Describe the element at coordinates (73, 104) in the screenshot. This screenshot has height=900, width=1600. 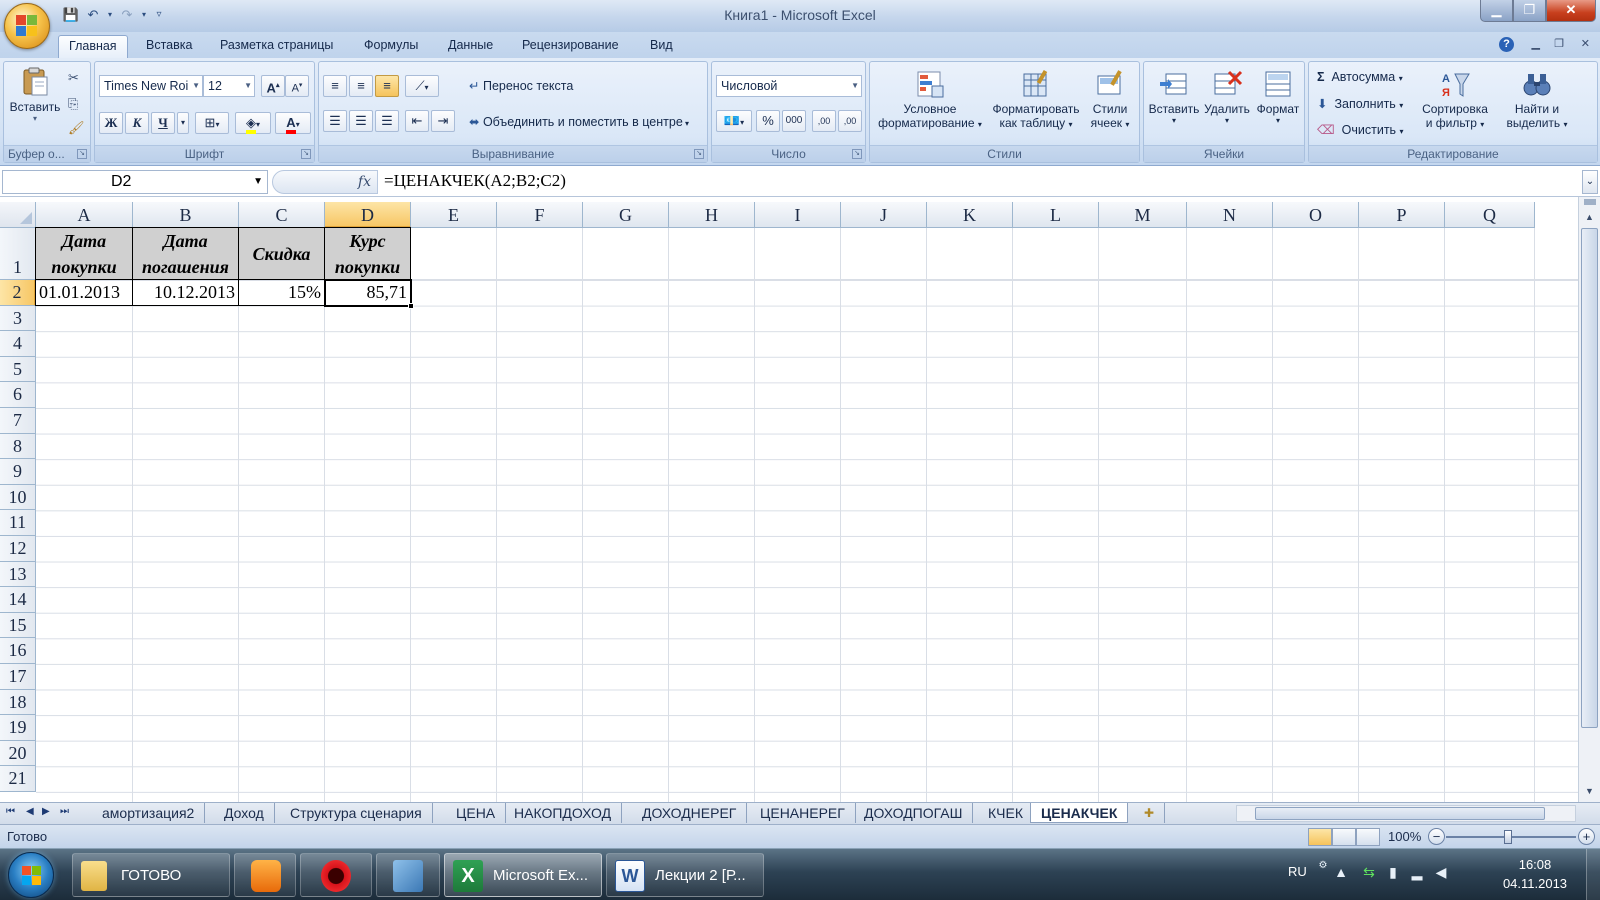
I see `copy-icon: ⎘` at that location.